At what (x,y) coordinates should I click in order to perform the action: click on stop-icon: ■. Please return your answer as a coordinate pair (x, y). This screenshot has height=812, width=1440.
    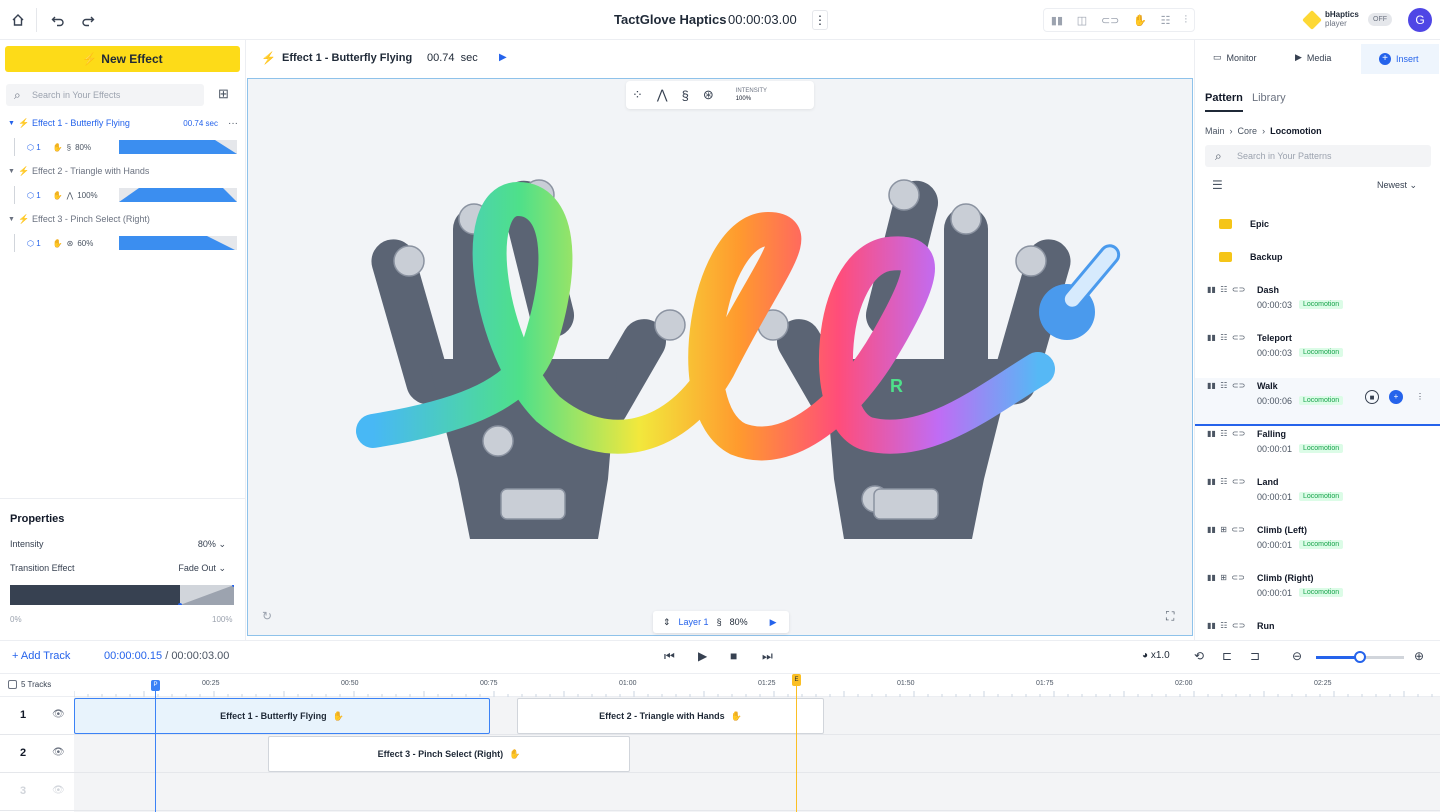
    Looking at the image, I should click on (733, 656).